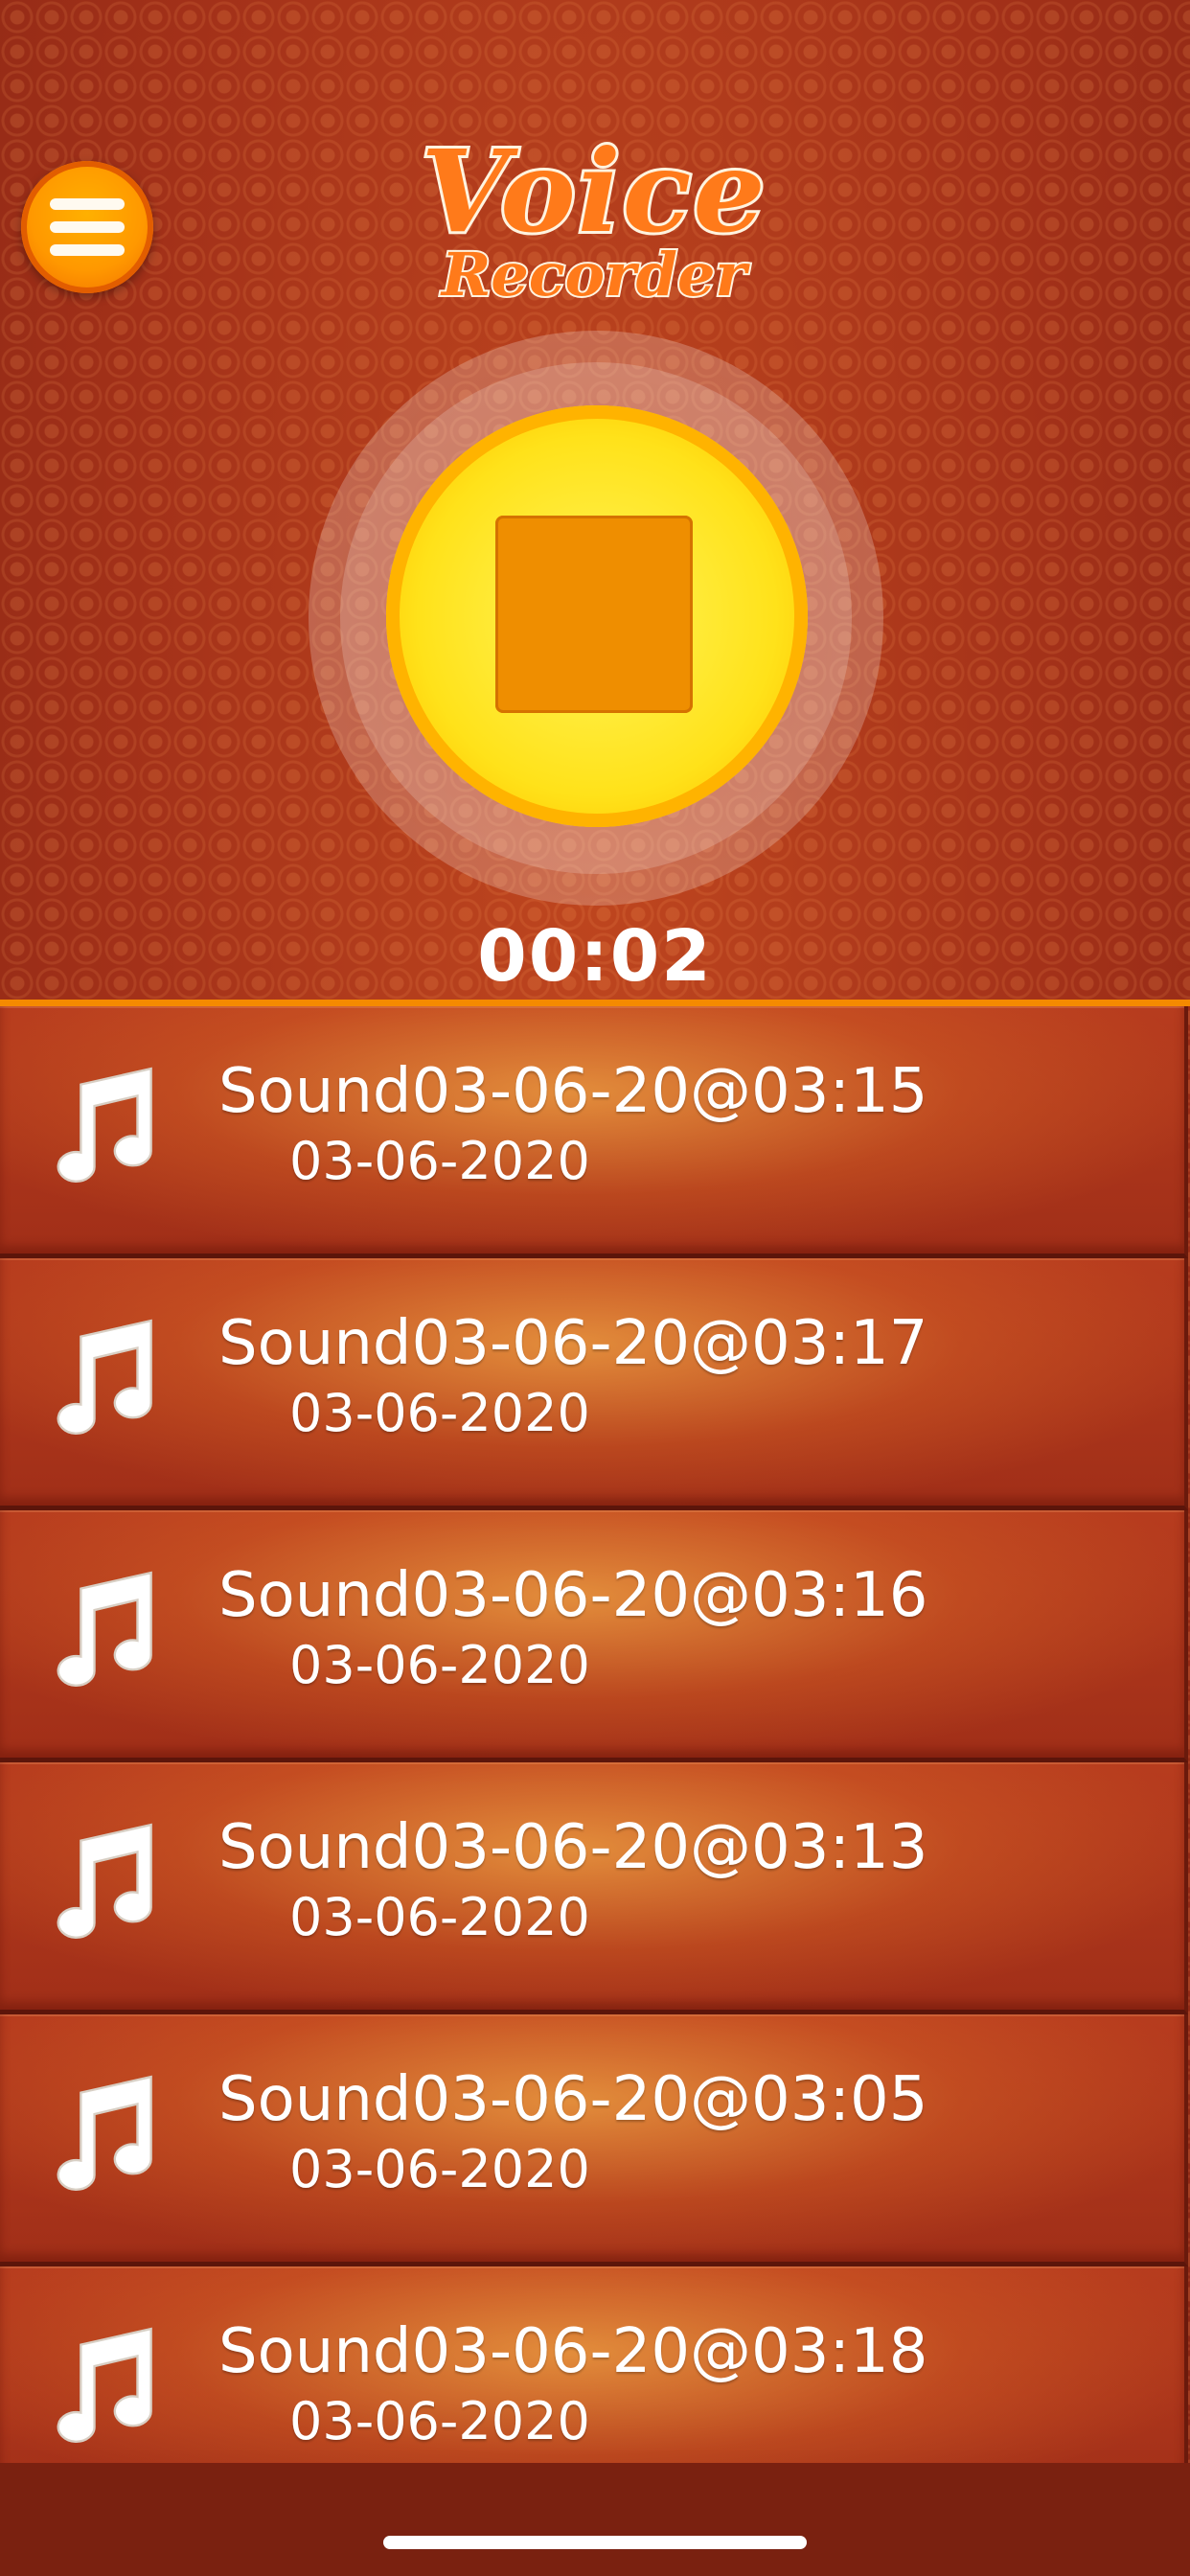  What do you see at coordinates (573, 2099) in the screenshot?
I see `recording-name: Sound03-06-20@03:05` at bounding box center [573, 2099].